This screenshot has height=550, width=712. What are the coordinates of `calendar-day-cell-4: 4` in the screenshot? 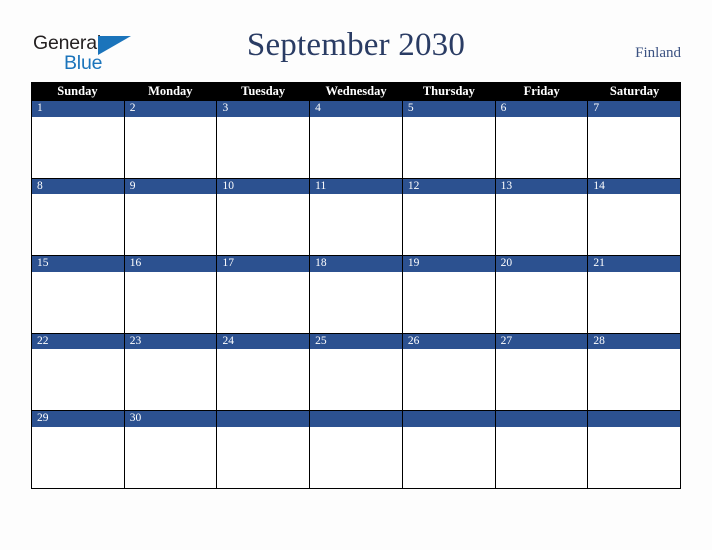 It's located at (356, 139).